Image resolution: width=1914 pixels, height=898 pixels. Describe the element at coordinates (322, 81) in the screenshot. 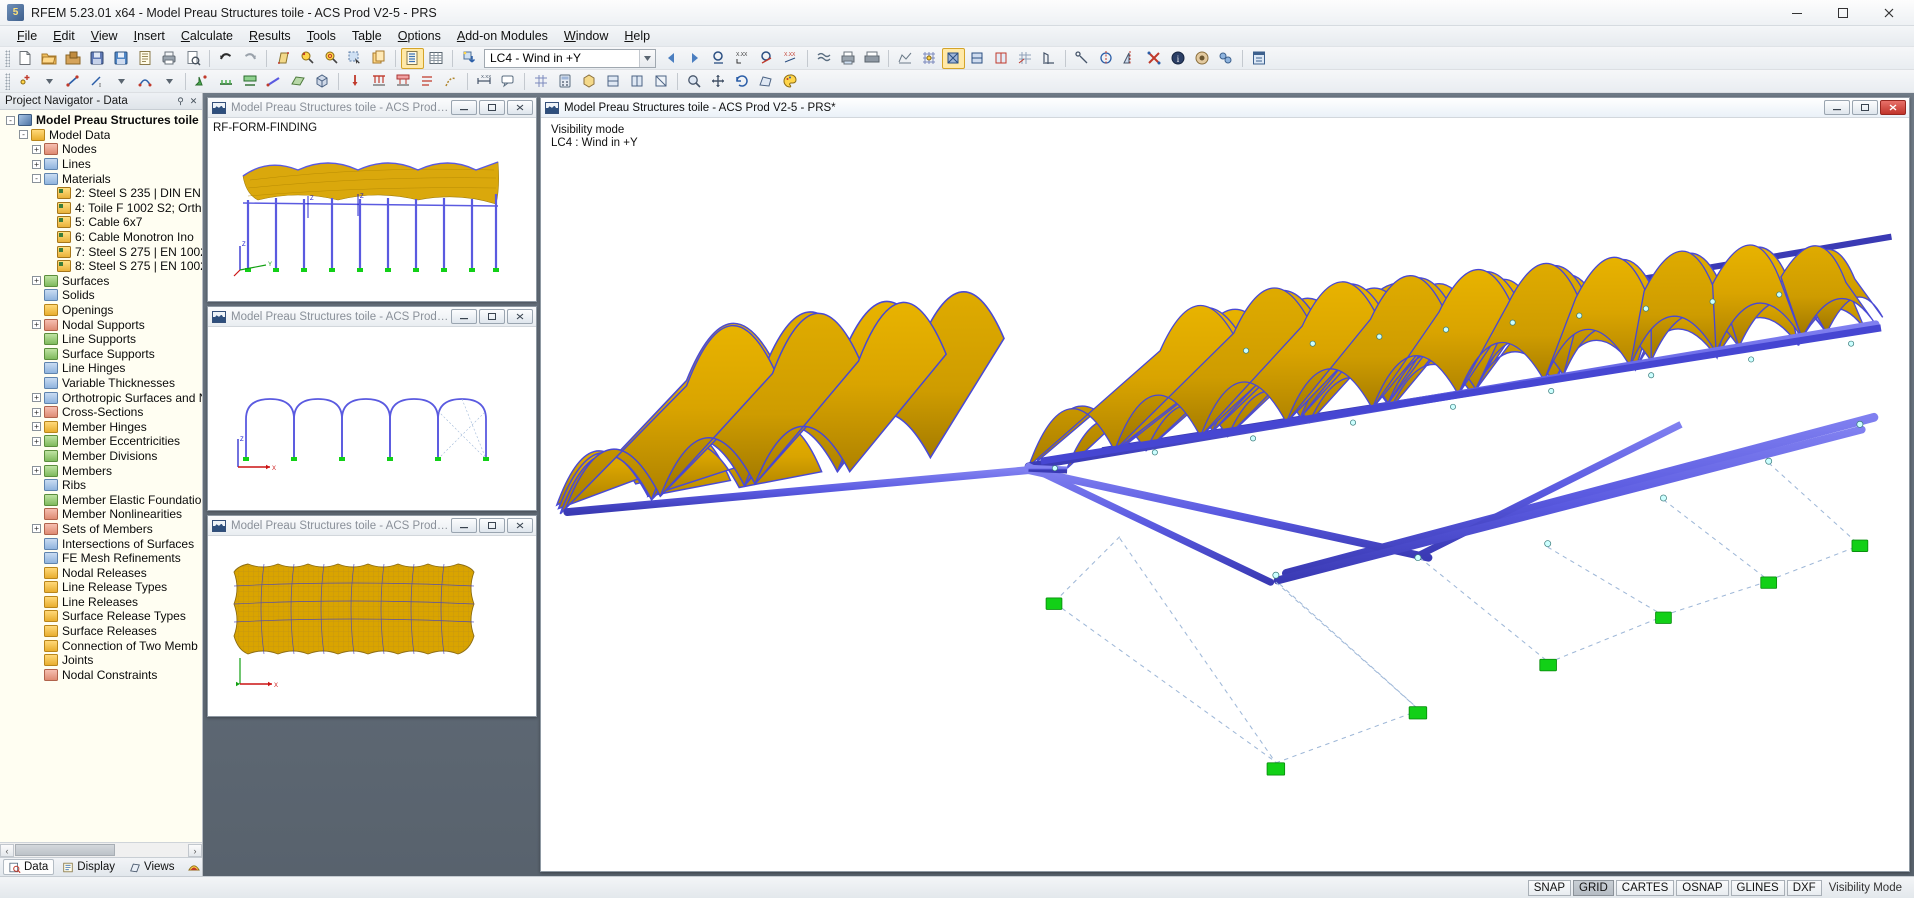

I see `insert-solid-icon` at that location.